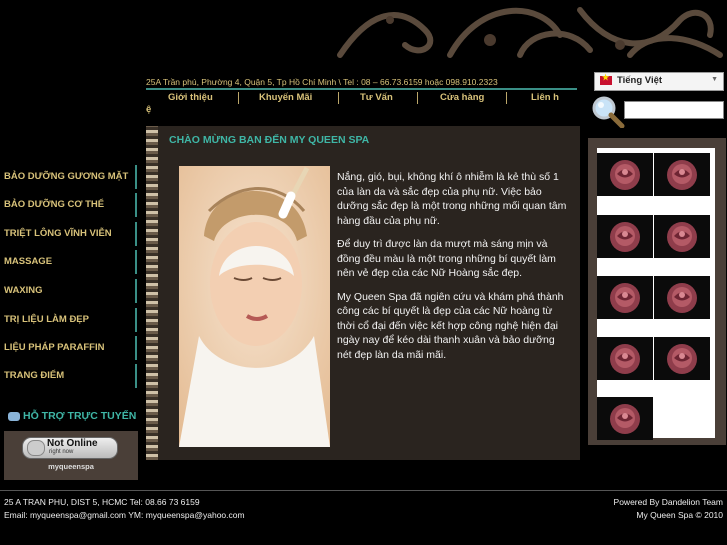 The image size is (727, 545). I want to click on search-icon, so click(608, 112).